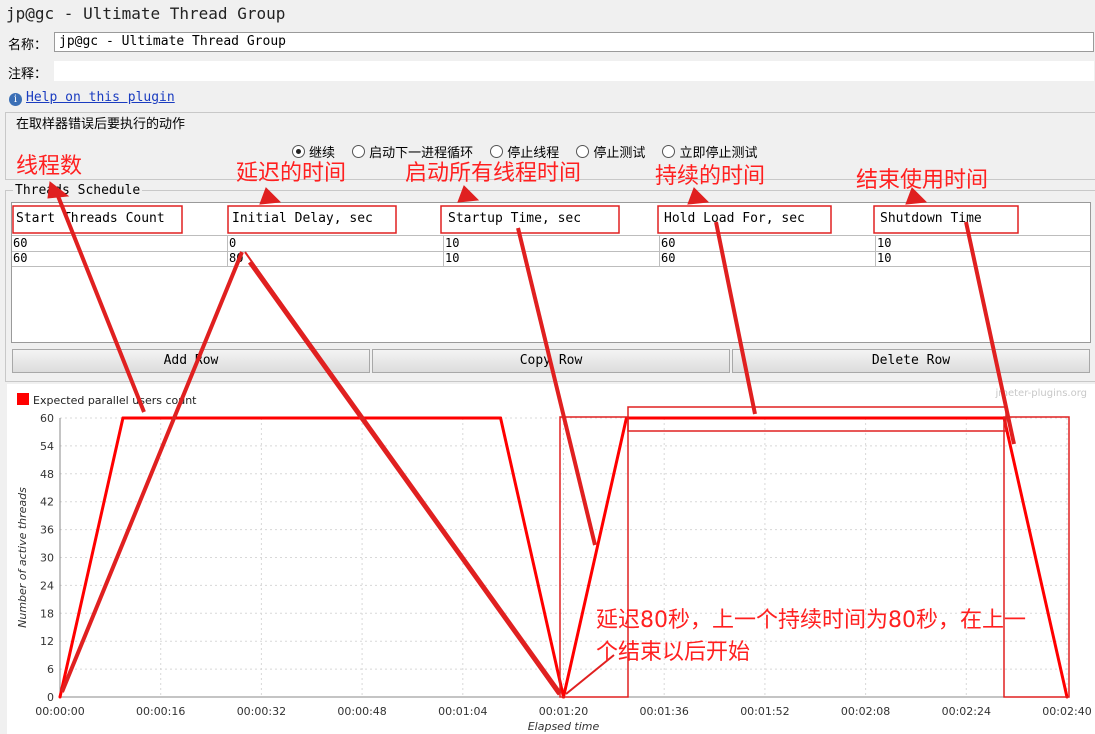  I want to click on annotation-delay: 延迟的时间, so click(291, 173).